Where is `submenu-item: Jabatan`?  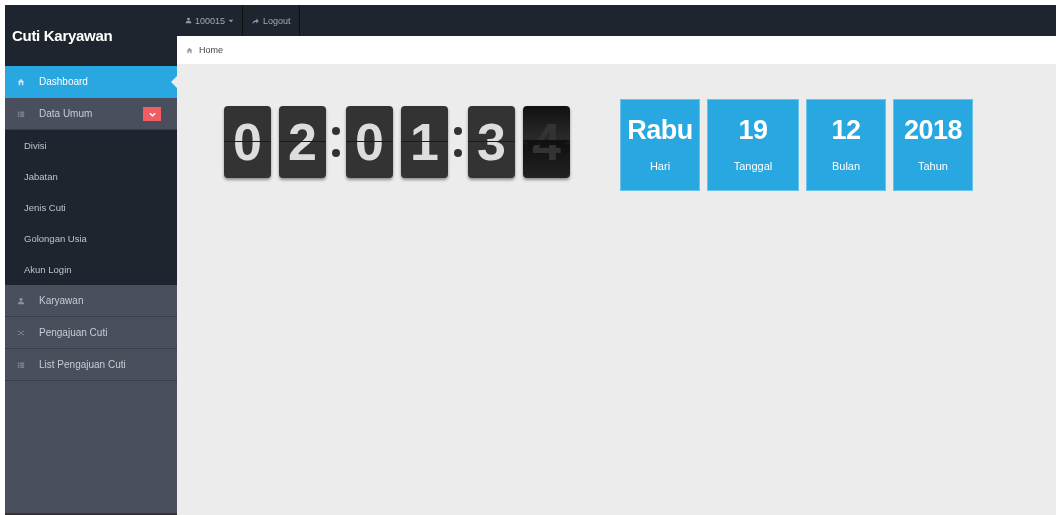 submenu-item: Jabatan is located at coordinates (91, 176).